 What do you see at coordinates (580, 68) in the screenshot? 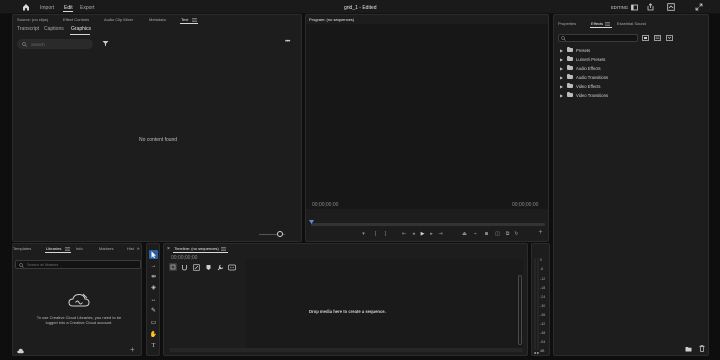
I see `tree-item-audio-effects: ▶ Audio Effects` at bounding box center [580, 68].